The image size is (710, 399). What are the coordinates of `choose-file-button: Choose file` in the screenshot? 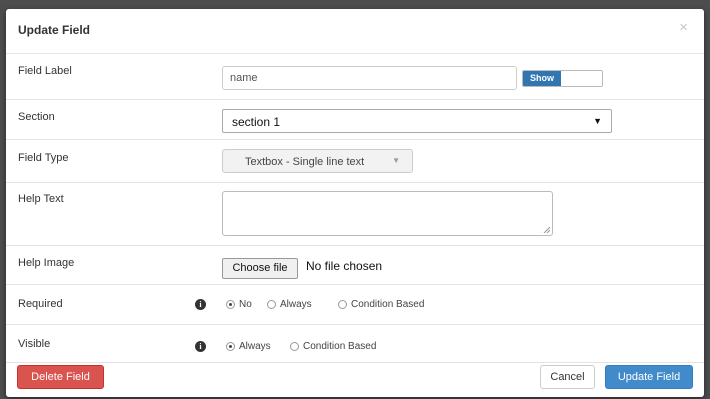 It's located at (260, 268).